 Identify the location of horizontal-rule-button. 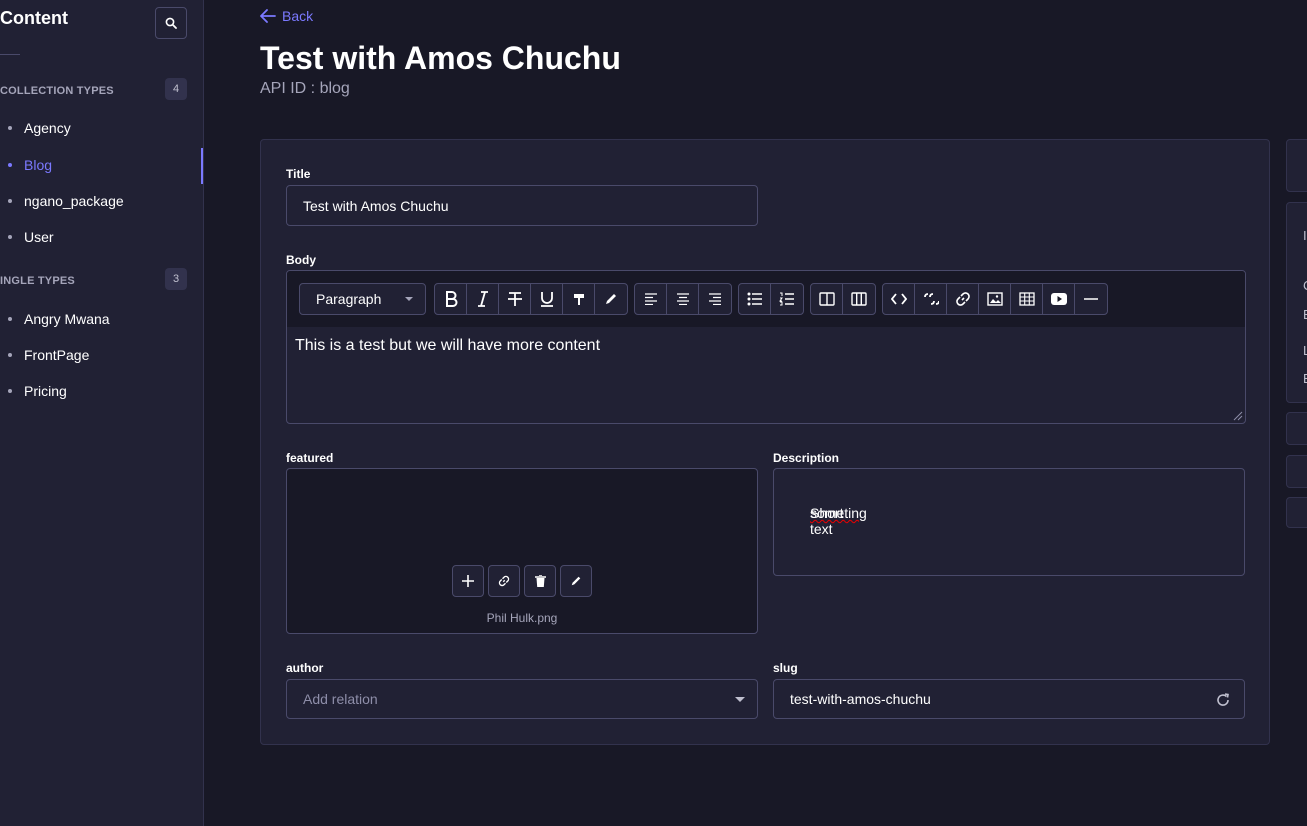
(1091, 299).